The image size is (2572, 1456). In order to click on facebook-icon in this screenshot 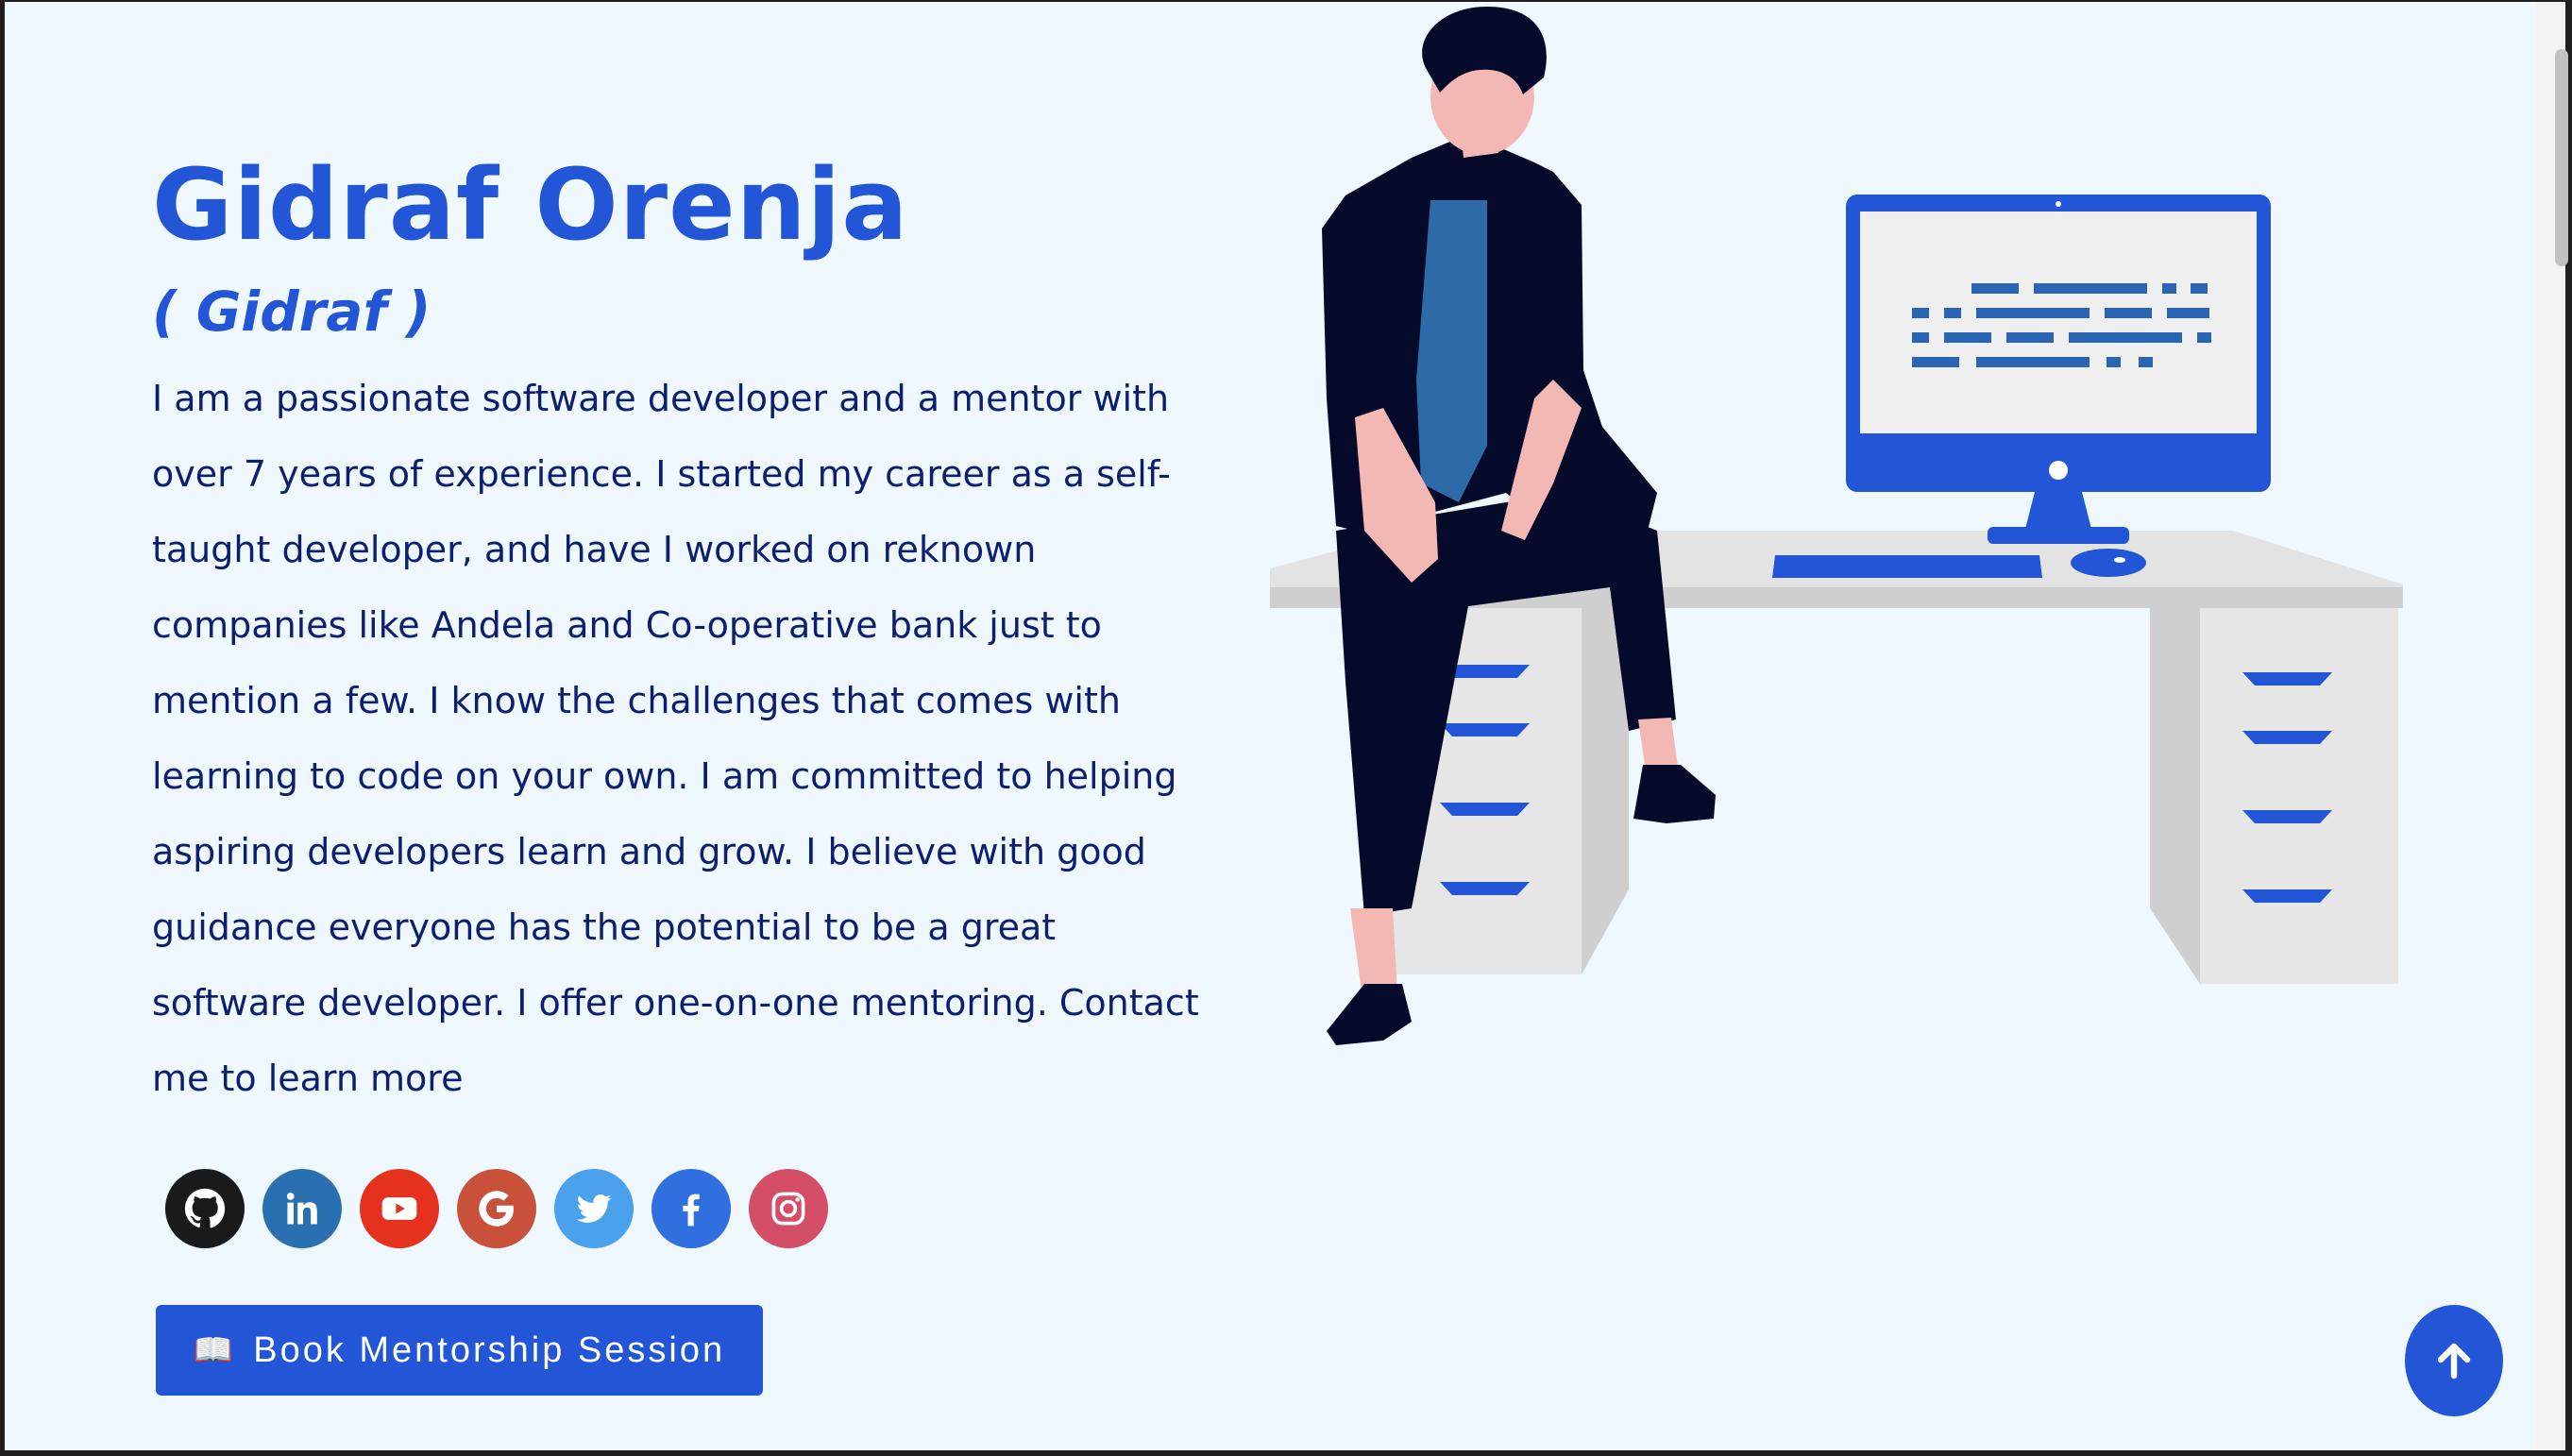, I will do `click(691, 1210)`.